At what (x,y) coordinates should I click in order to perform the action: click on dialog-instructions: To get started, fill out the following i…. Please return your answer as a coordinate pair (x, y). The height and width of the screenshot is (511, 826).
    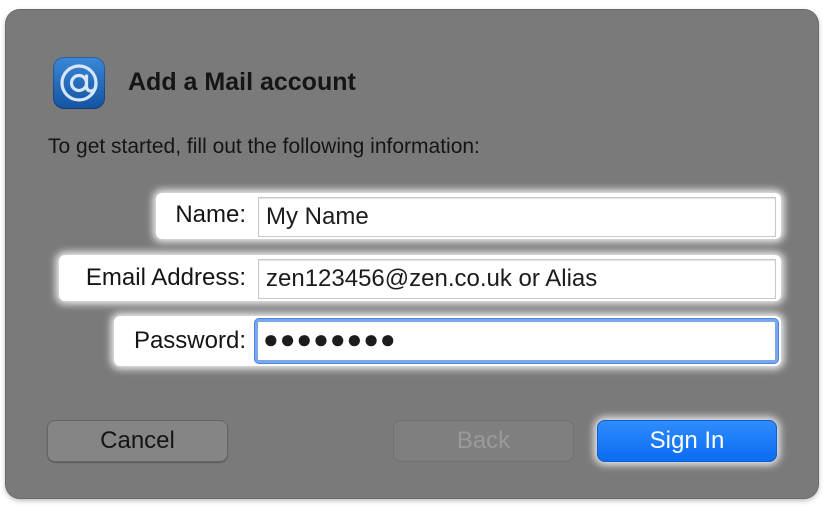
    Looking at the image, I should click on (264, 146).